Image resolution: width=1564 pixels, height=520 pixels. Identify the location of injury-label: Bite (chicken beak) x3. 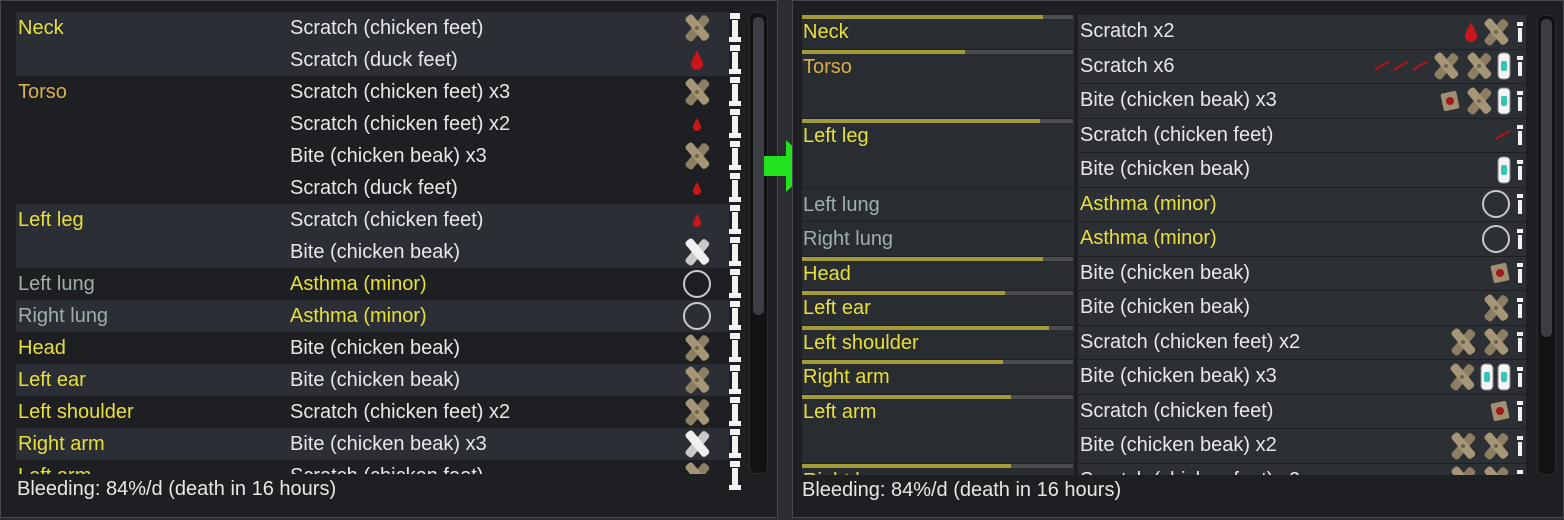
(1178, 100).